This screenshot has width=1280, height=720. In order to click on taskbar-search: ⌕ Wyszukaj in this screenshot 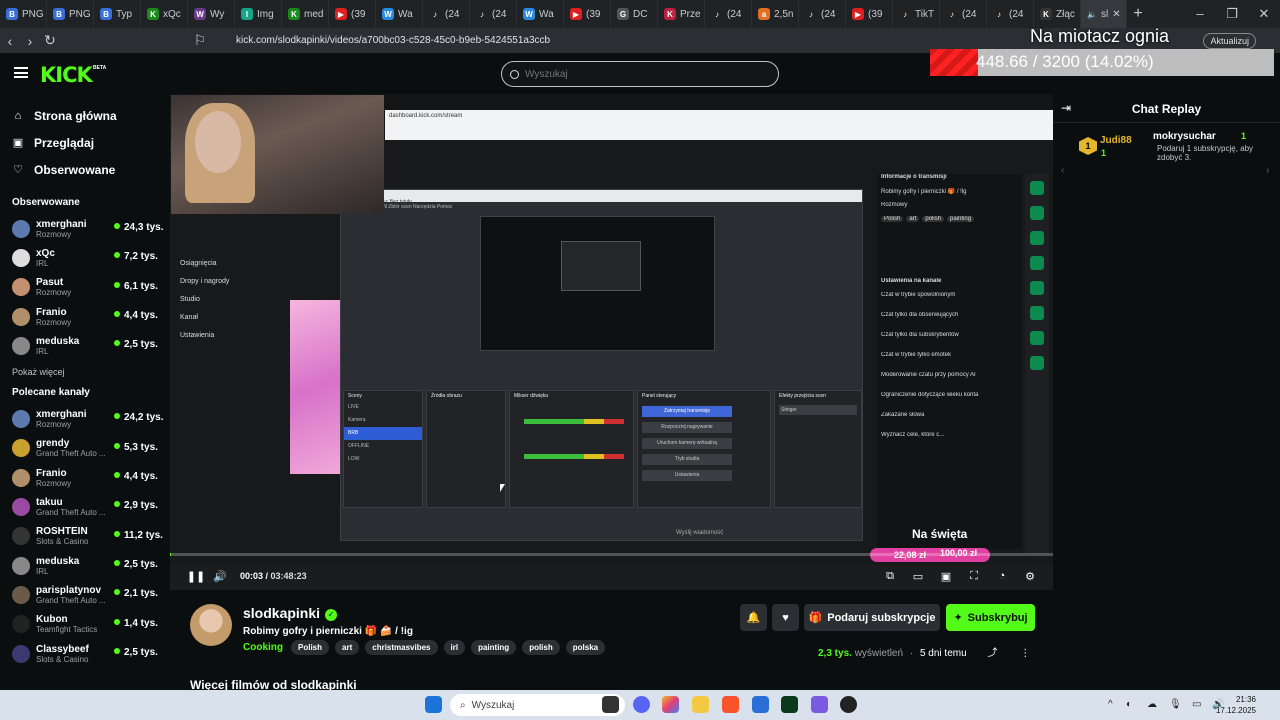, I will do `click(537, 705)`.